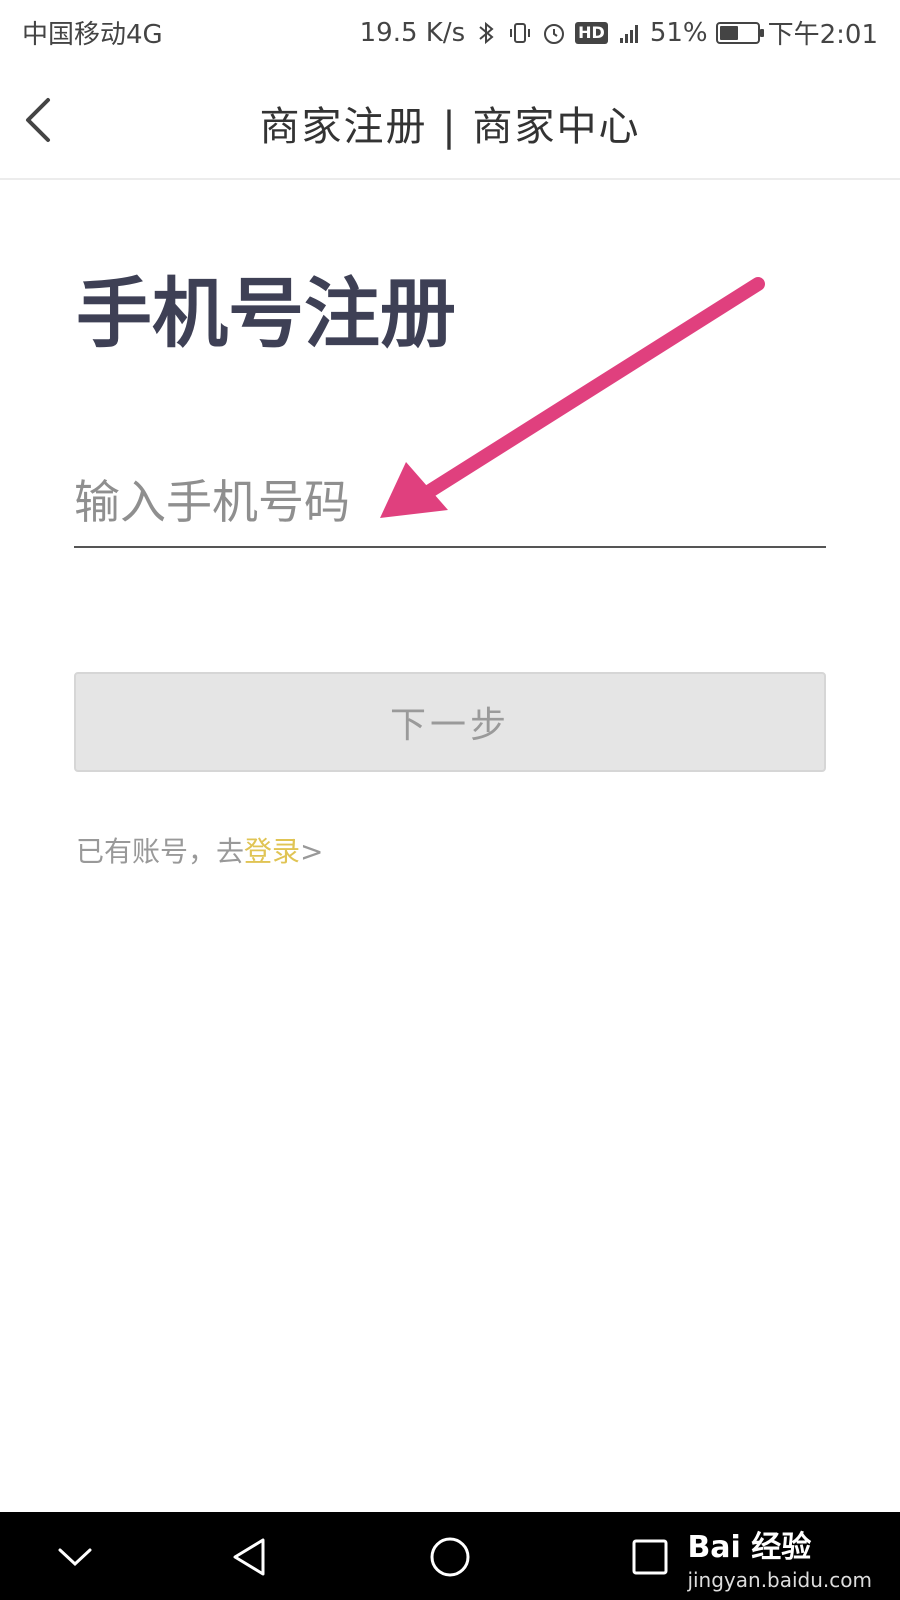  Describe the element at coordinates (520, 32) in the screenshot. I see `vibrate-icon` at that location.